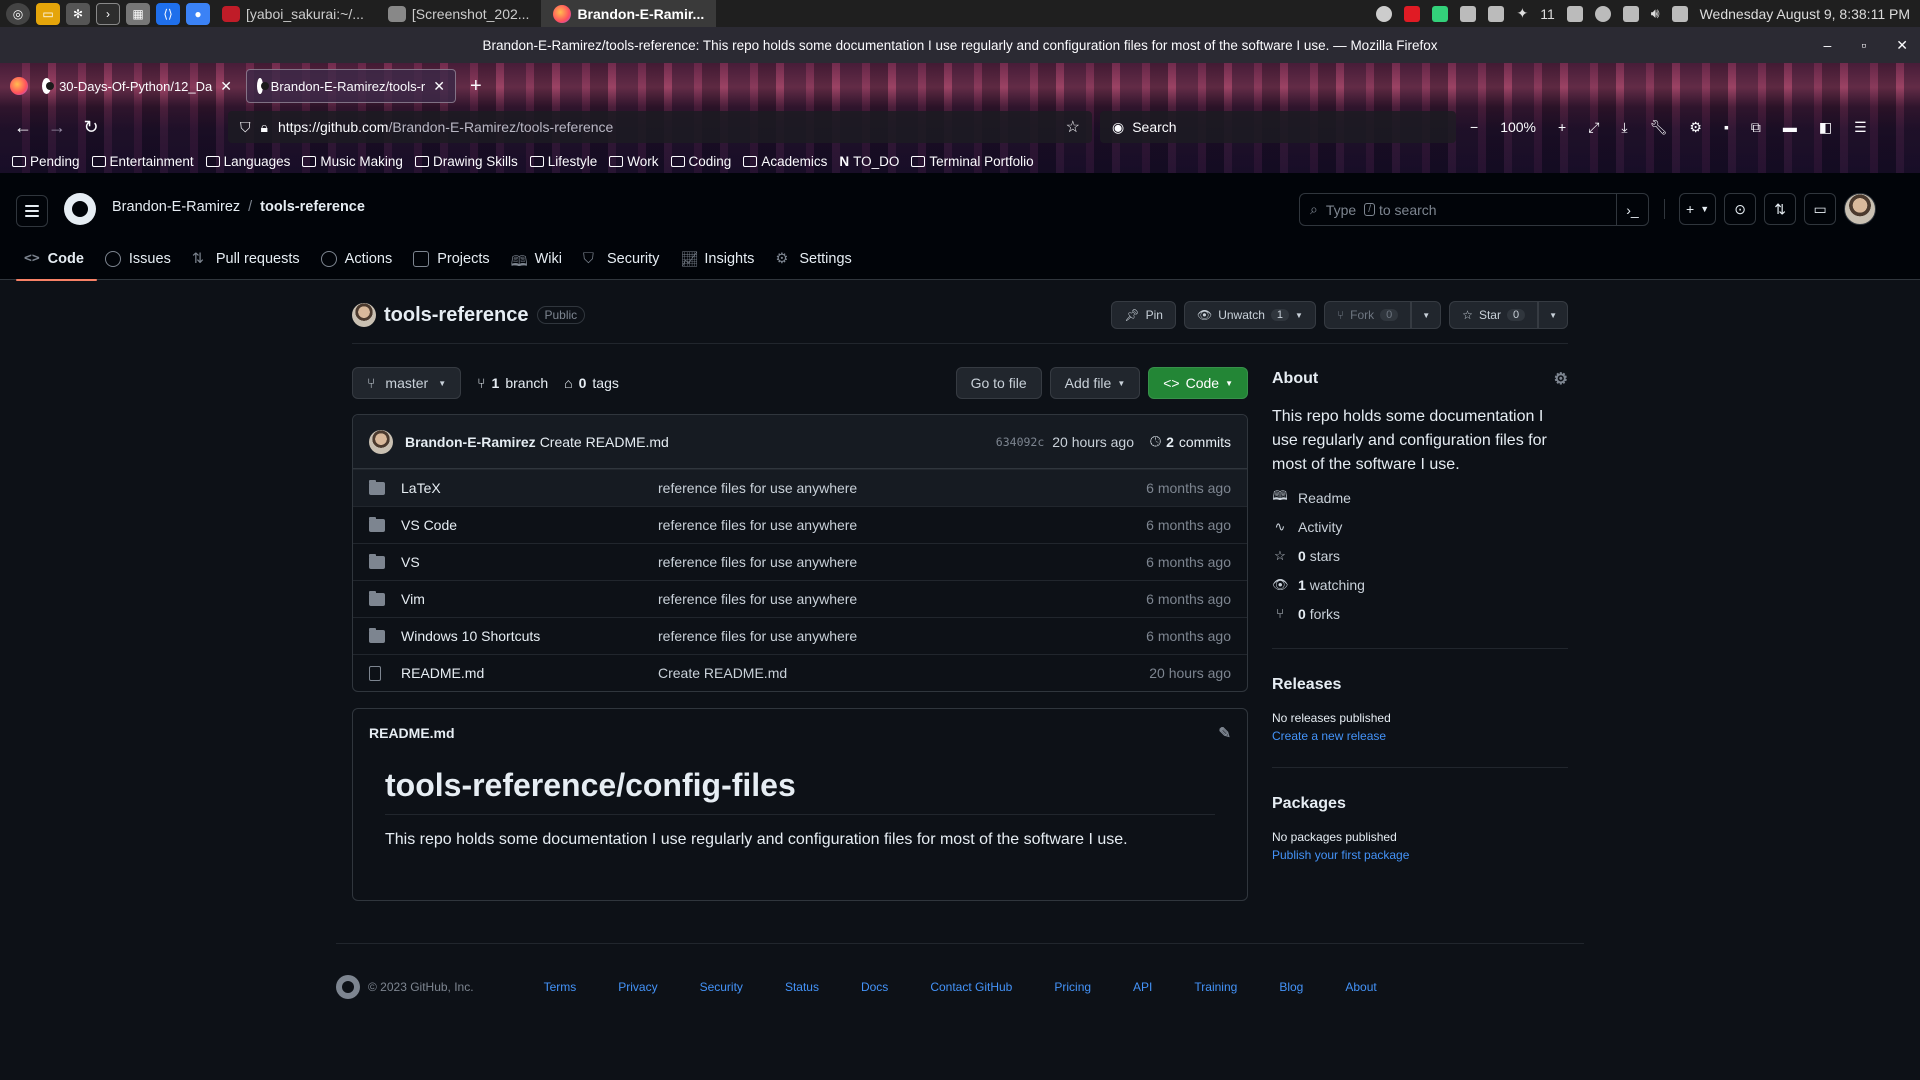 This screenshot has width=1920, height=1080. Describe the element at coordinates (1412, 13) in the screenshot. I see `app-tray-icon` at that location.